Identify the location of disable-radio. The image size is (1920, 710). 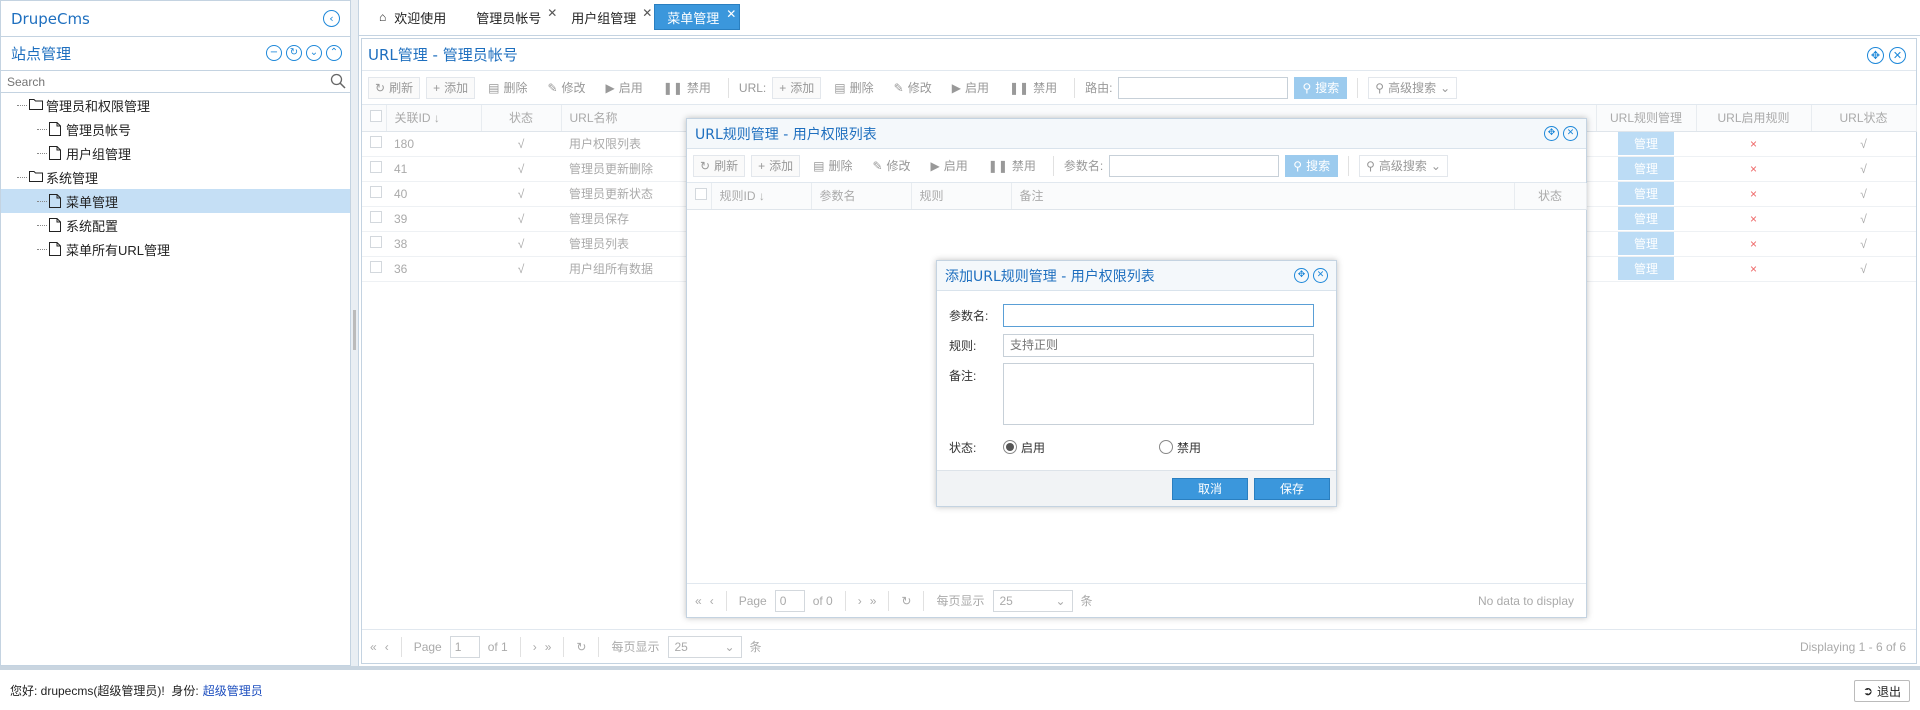
(1166, 447).